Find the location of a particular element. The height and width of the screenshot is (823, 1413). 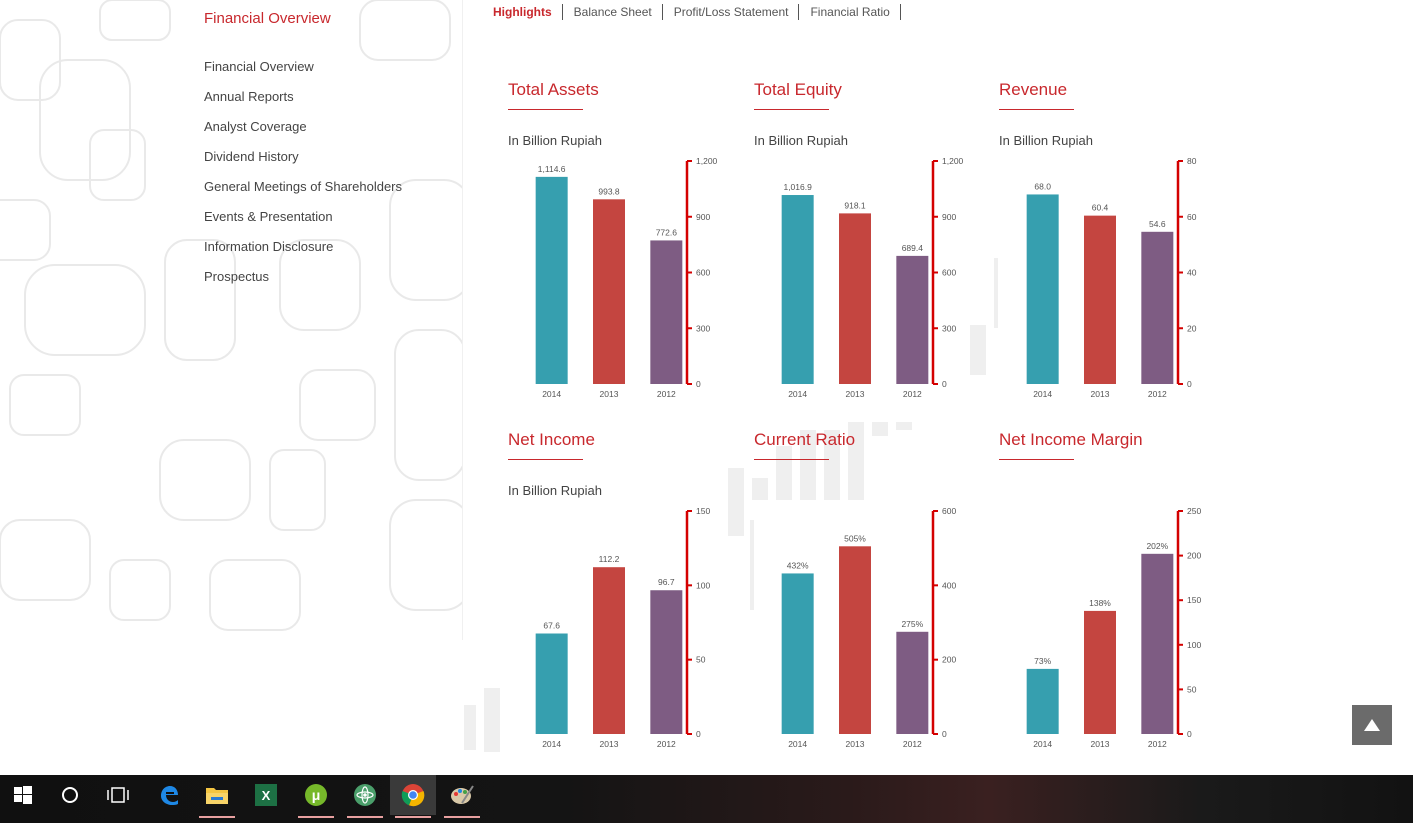

start-button is located at coordinates (23, 795).